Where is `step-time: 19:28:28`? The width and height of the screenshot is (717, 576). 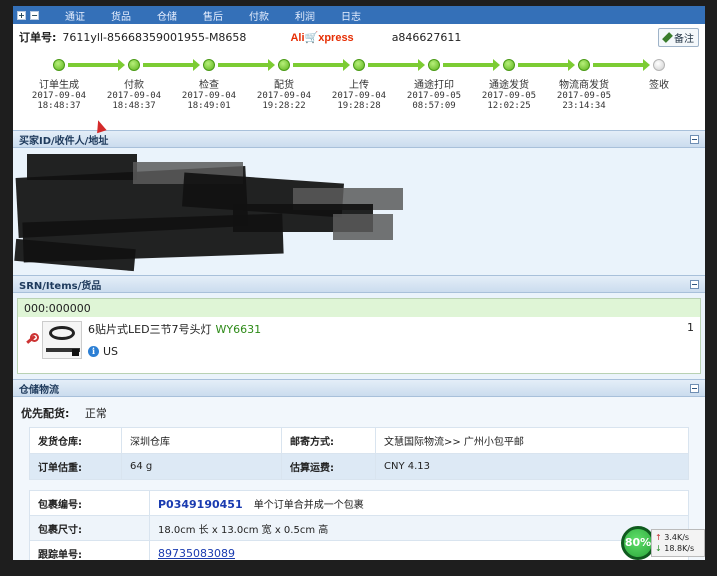
step-time: 19:28:28 is located at coordinates (359, 106).